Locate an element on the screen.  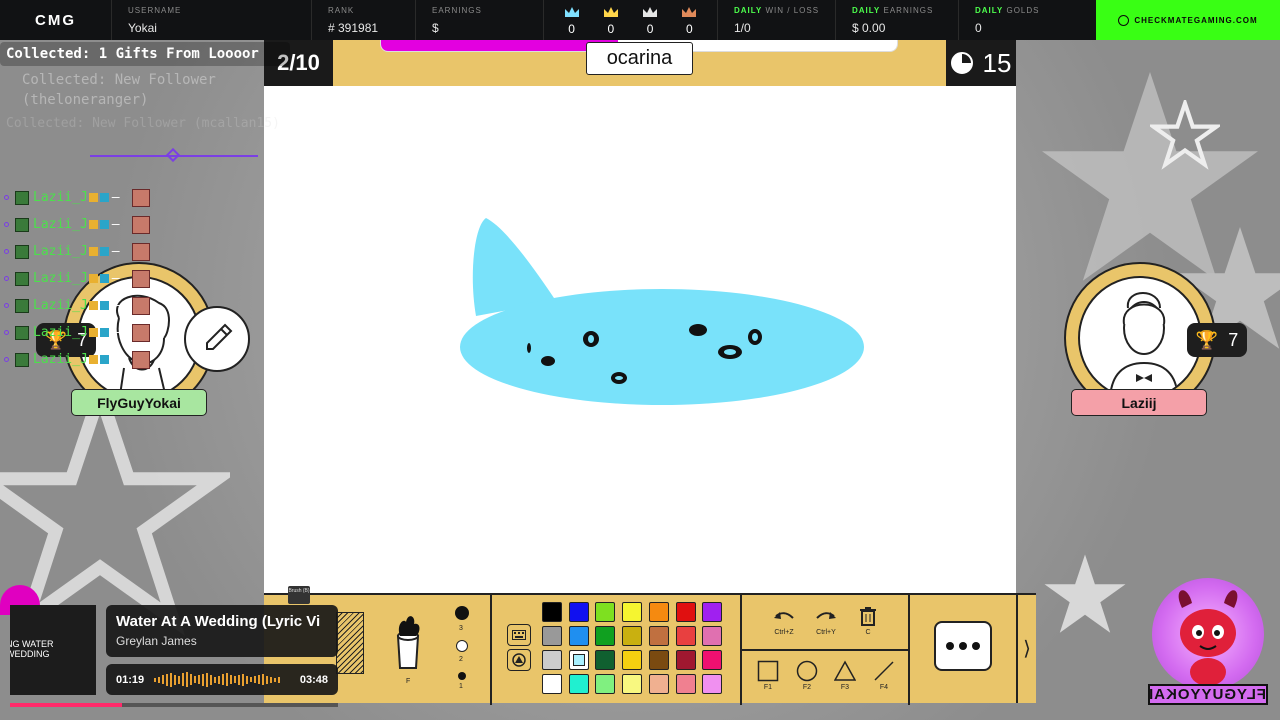
size-small is located at coordinates (462, 676).